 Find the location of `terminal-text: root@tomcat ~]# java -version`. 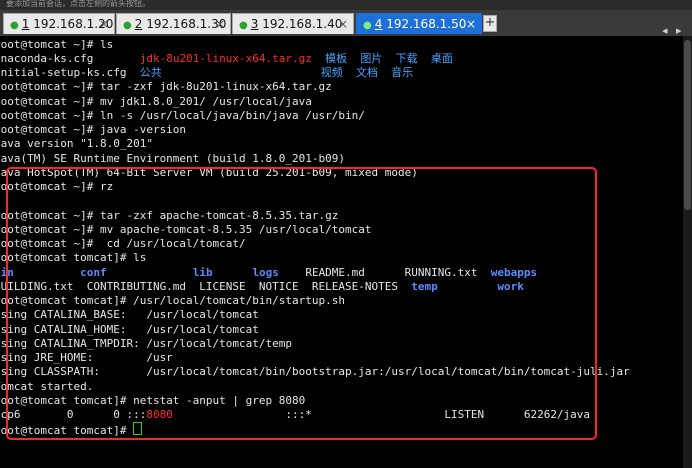

terminal-text: root@tomcat ~]# java -version is located at coordinates (93, 129).